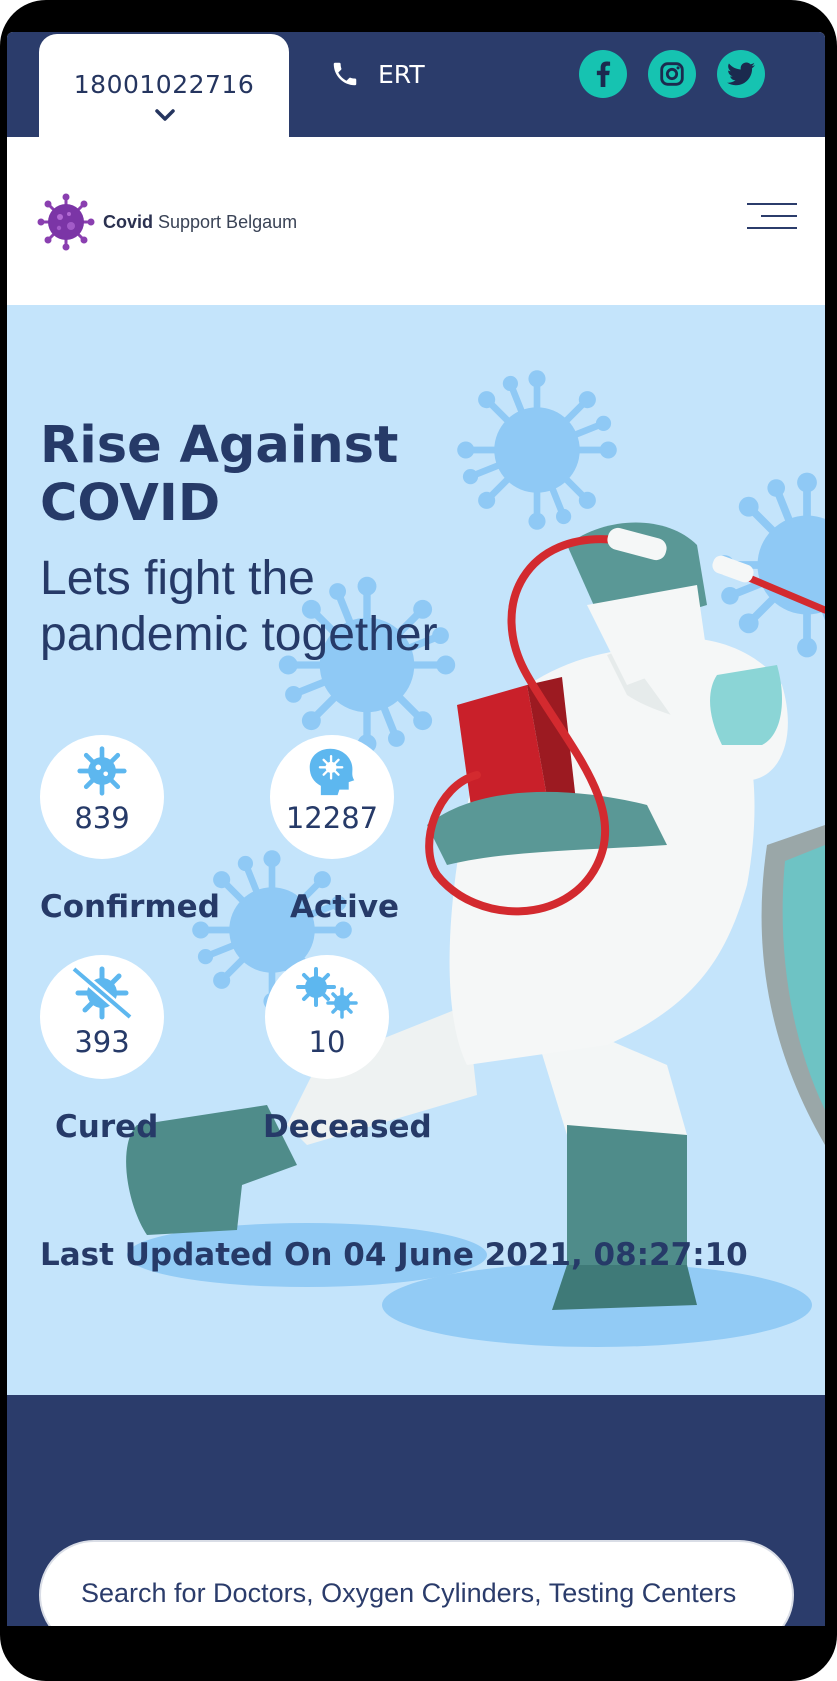 This screenshot has width=837, height=1681. Describe the element at coordinates (102, 818) in the screenshot. I see `confirmed-count: 839` at that location.